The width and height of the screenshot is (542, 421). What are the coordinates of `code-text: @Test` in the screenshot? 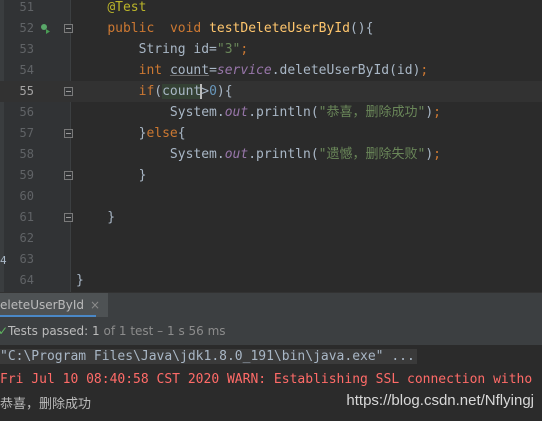 It's located at (111, 9).